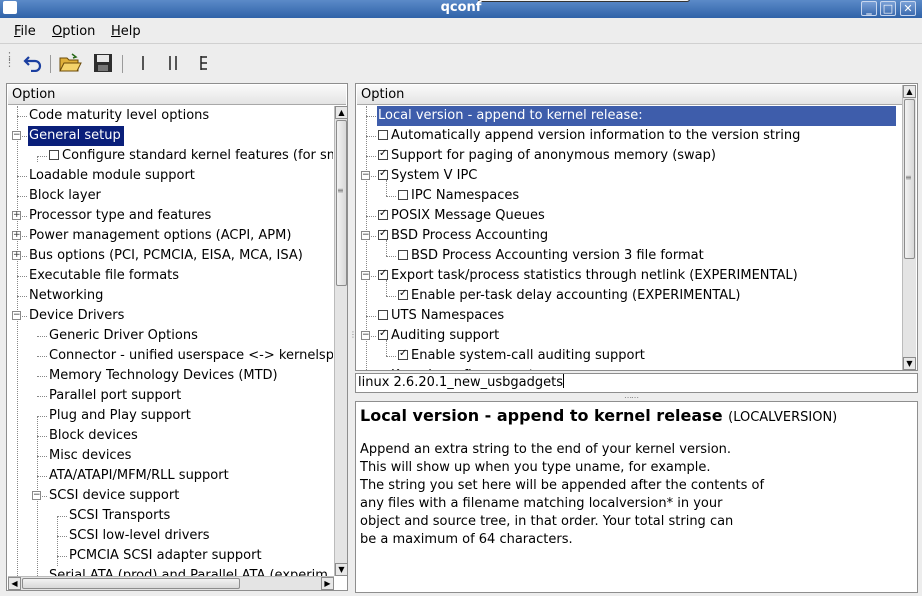  What do you see at coordinates (25, 31) in the screenshot?
I see `menu-file: File` at bounding box center [25, 31].